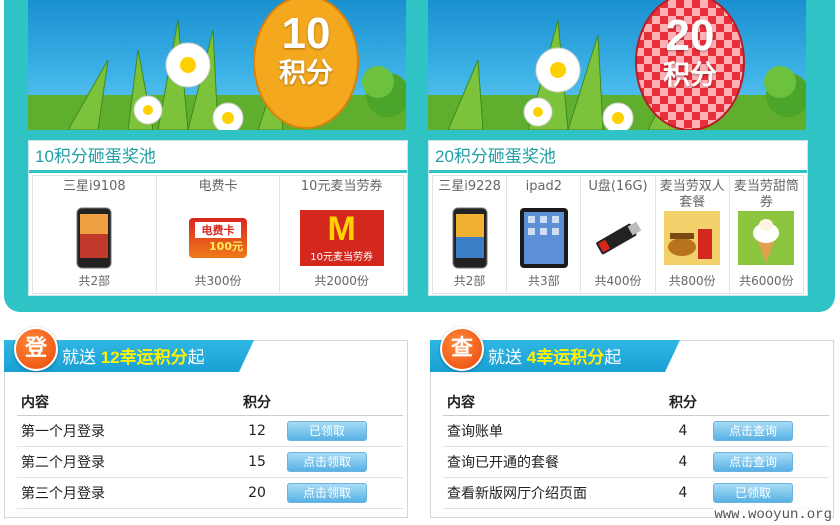  I want to click on m-logo-icon: M, so click(341, 229).